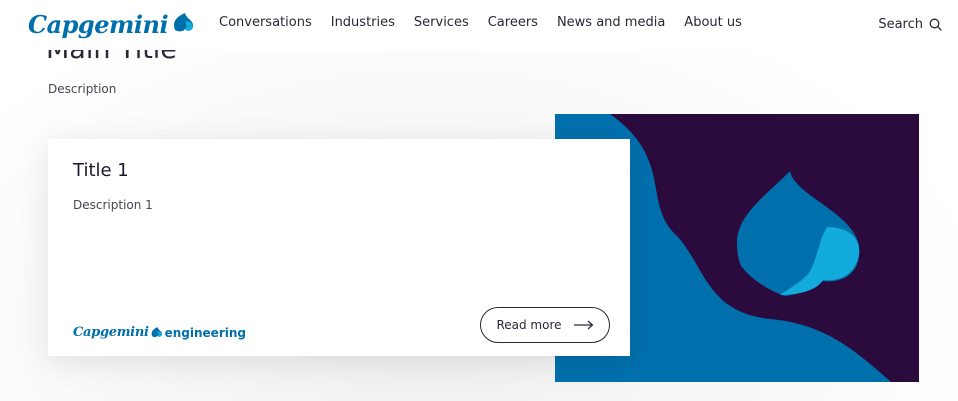 The width and height of the screenshot is (958, 401). What do you see at coordinates (441, 22) in the screenshot?
I see `nav-item-services: Services` at bounding box center [441, 22].